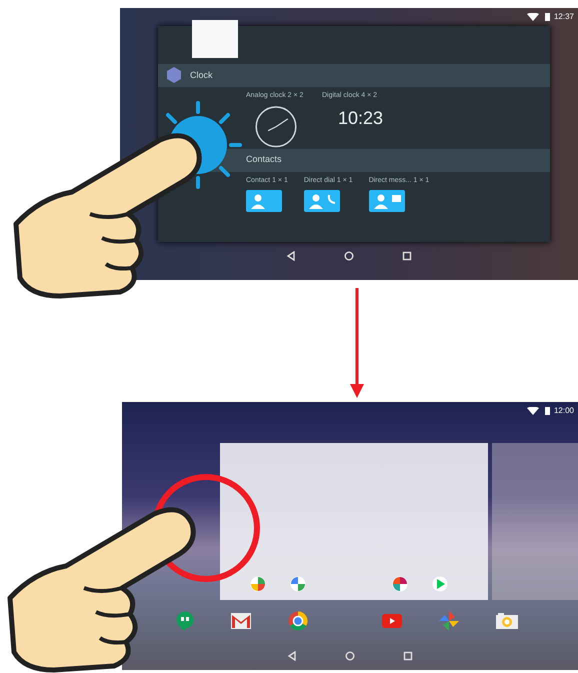 The image size is (578, 673). I want to click on popup-preview, so click(215, 39).